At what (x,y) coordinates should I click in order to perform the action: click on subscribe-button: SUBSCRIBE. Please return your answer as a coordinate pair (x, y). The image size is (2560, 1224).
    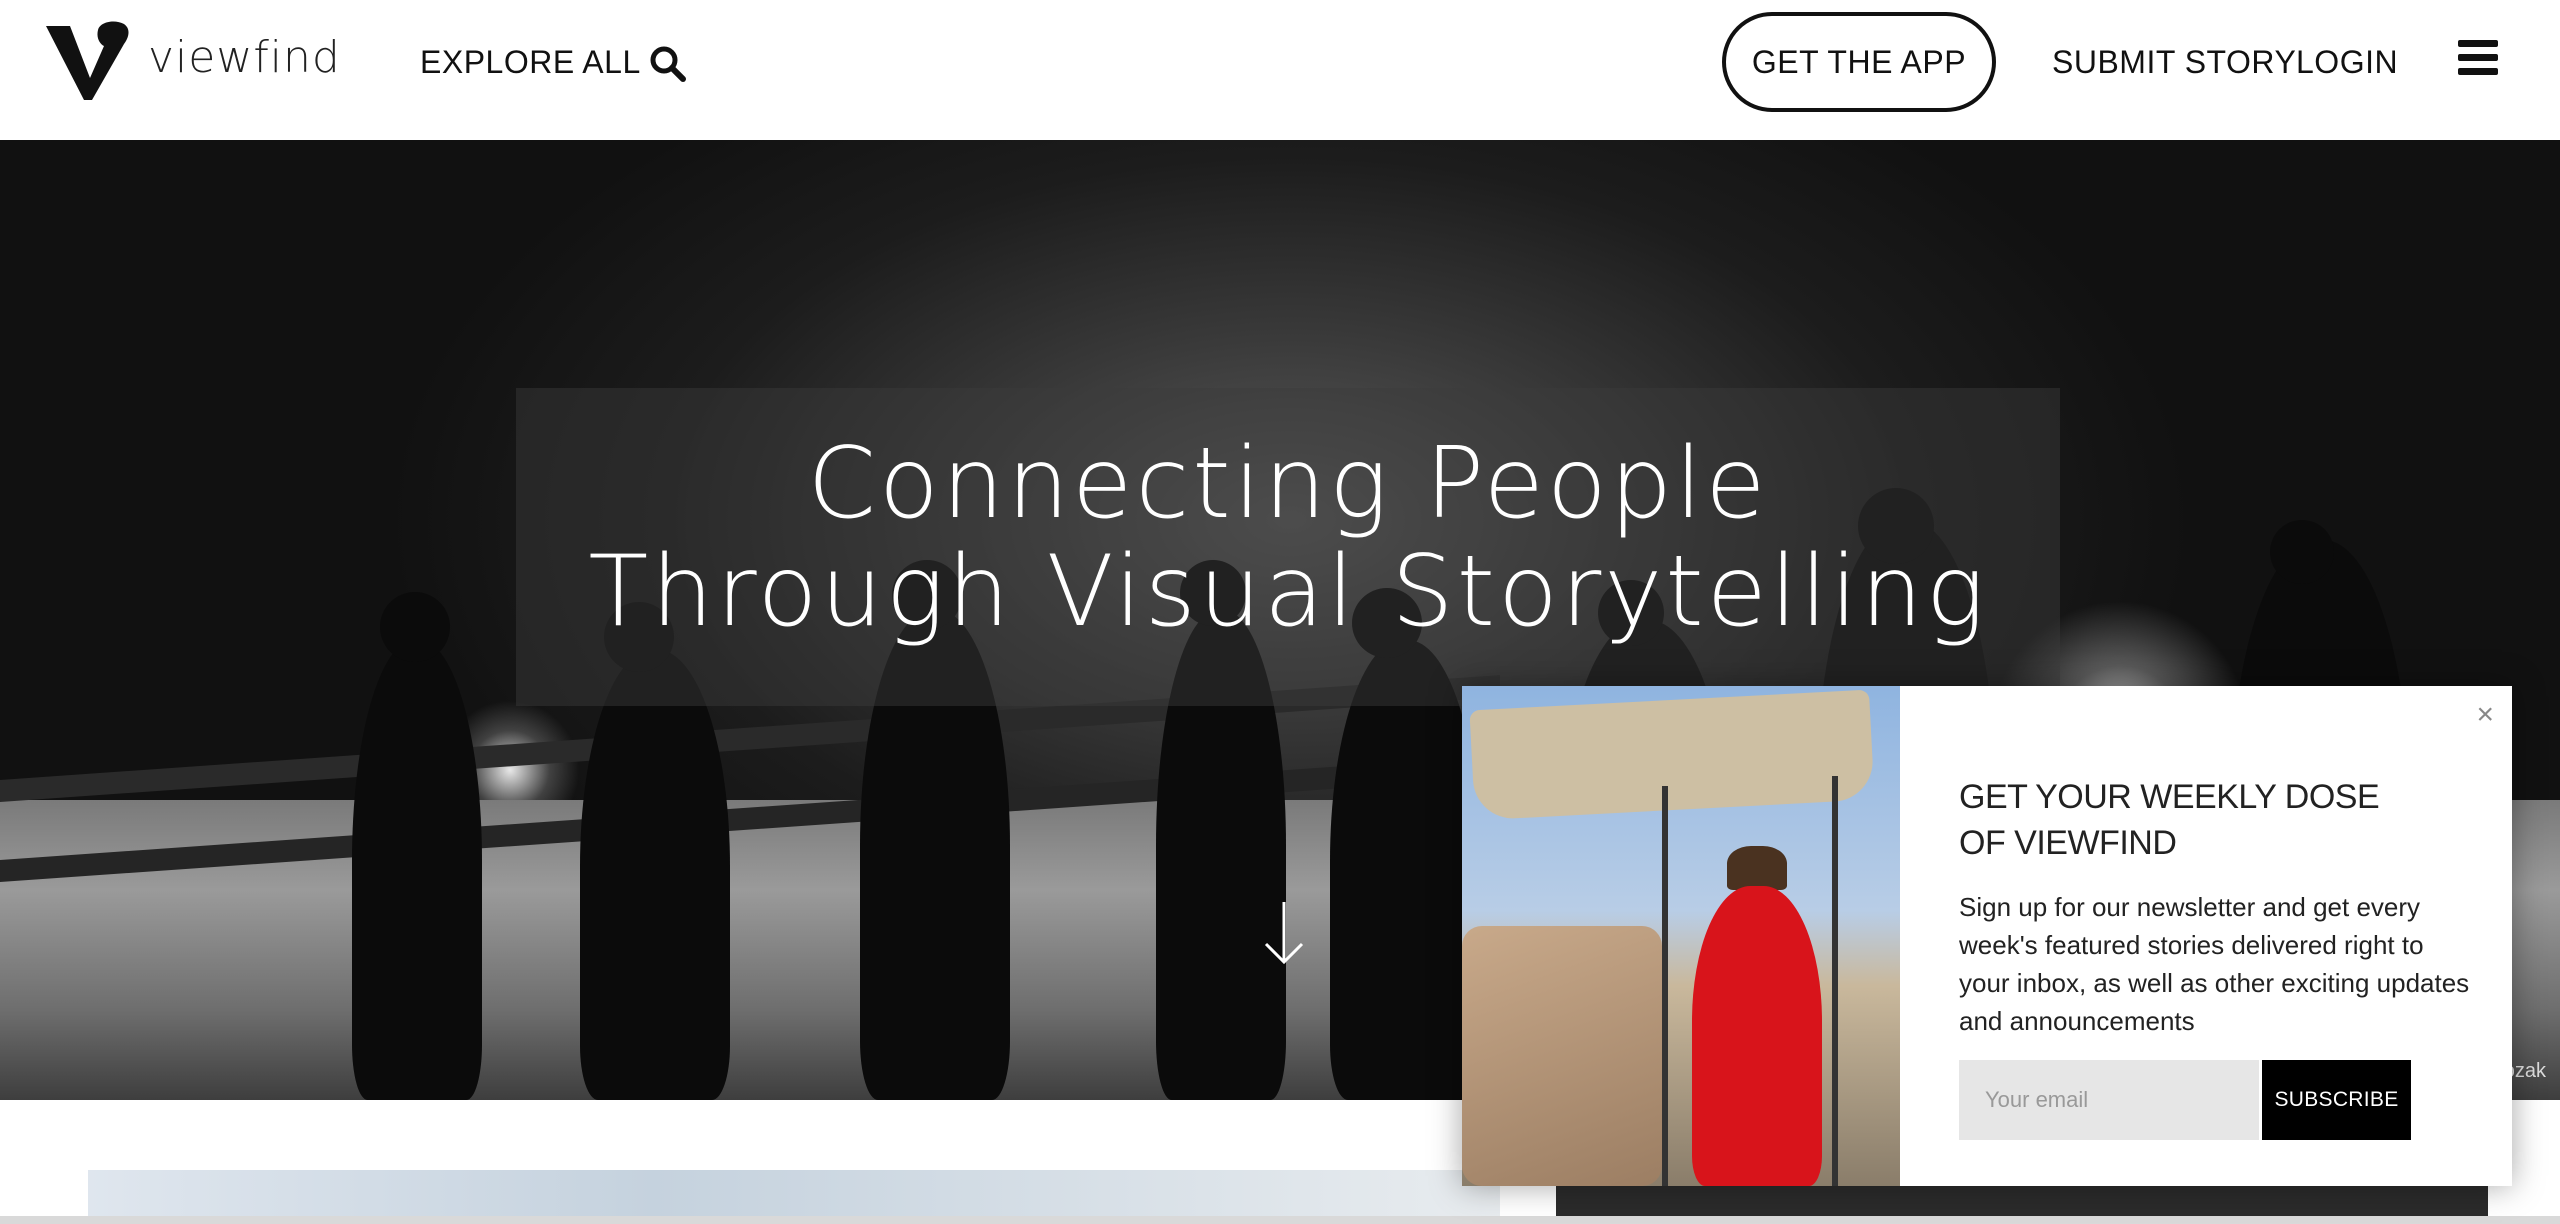
    Looking at the image, I should click on (2336, 1100).